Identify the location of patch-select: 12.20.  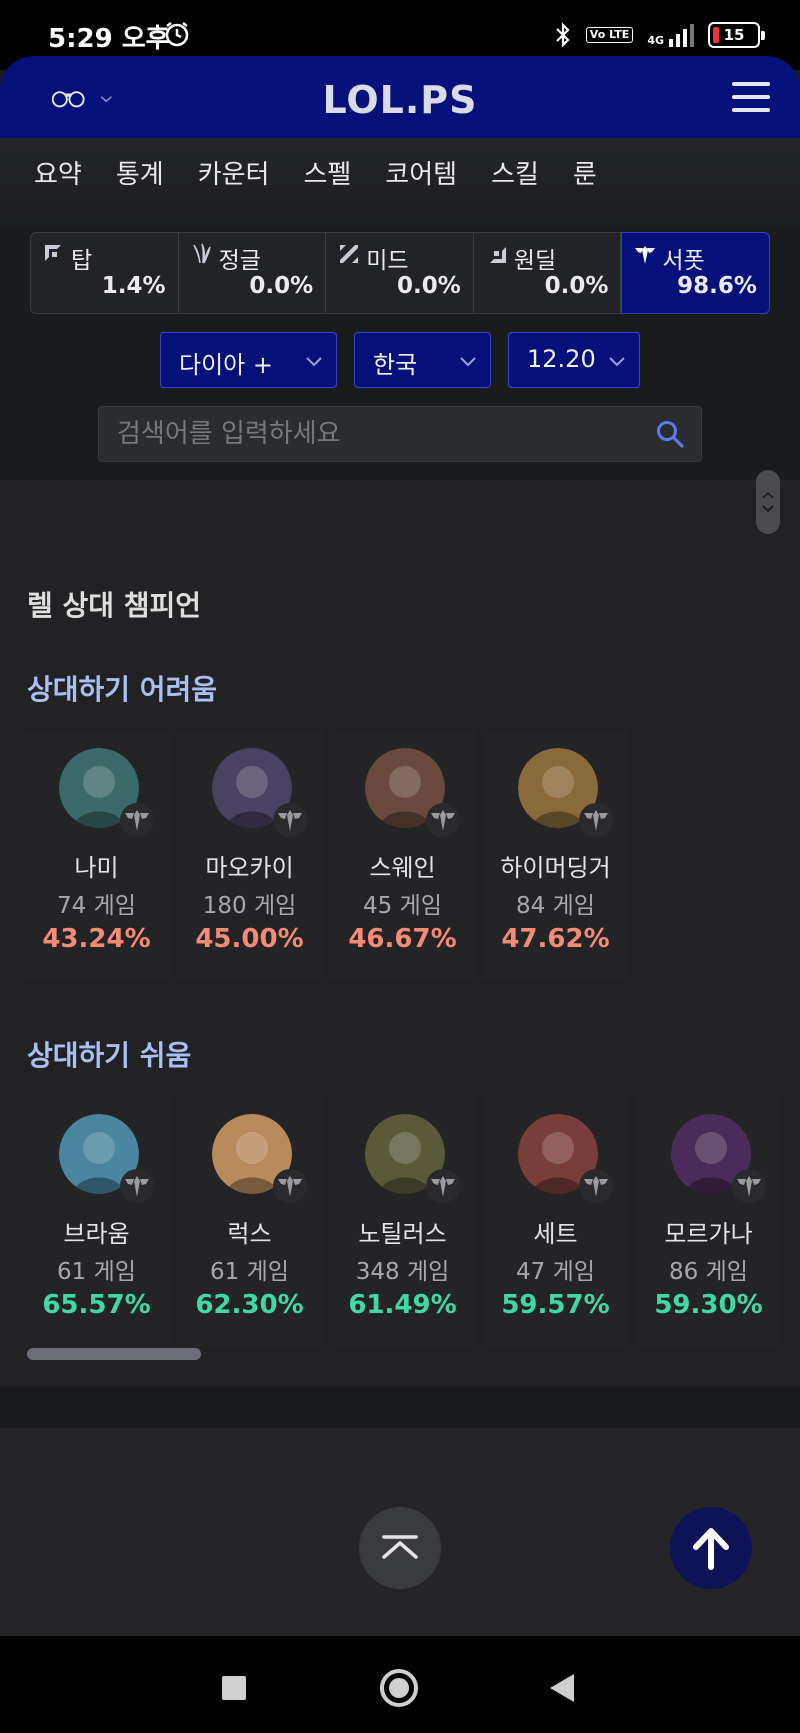
(574, 360).